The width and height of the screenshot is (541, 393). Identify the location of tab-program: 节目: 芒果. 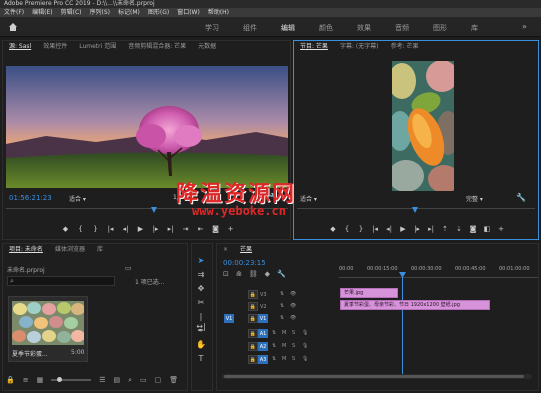
(314, 47).